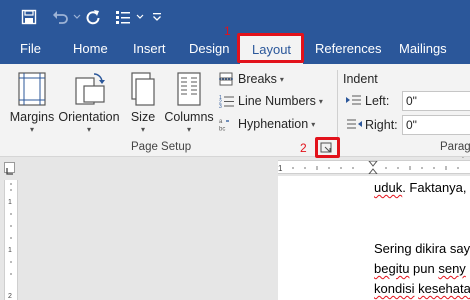 The height and width of the screenshot is (300, 470). I want to click on columns-icon, so click(189, 88).